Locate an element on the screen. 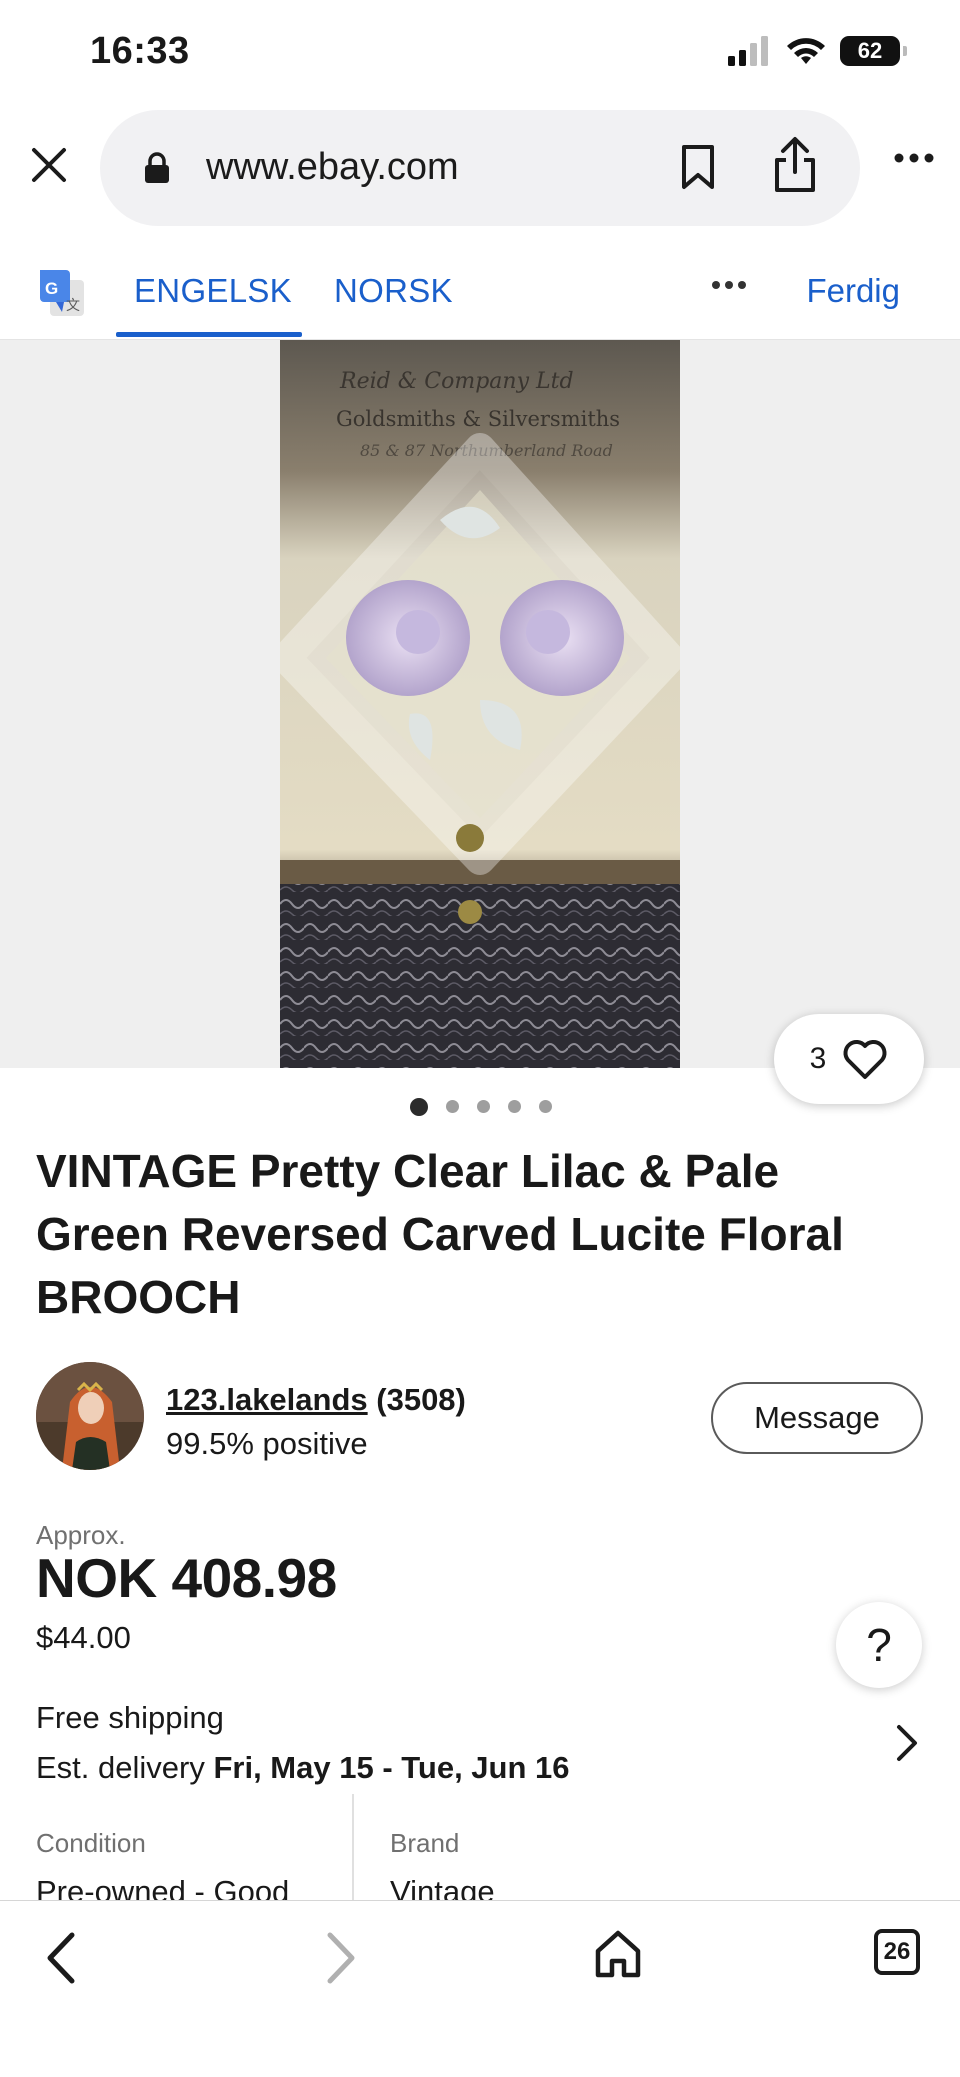  heart-icon is located at coordinates (865, 1059).